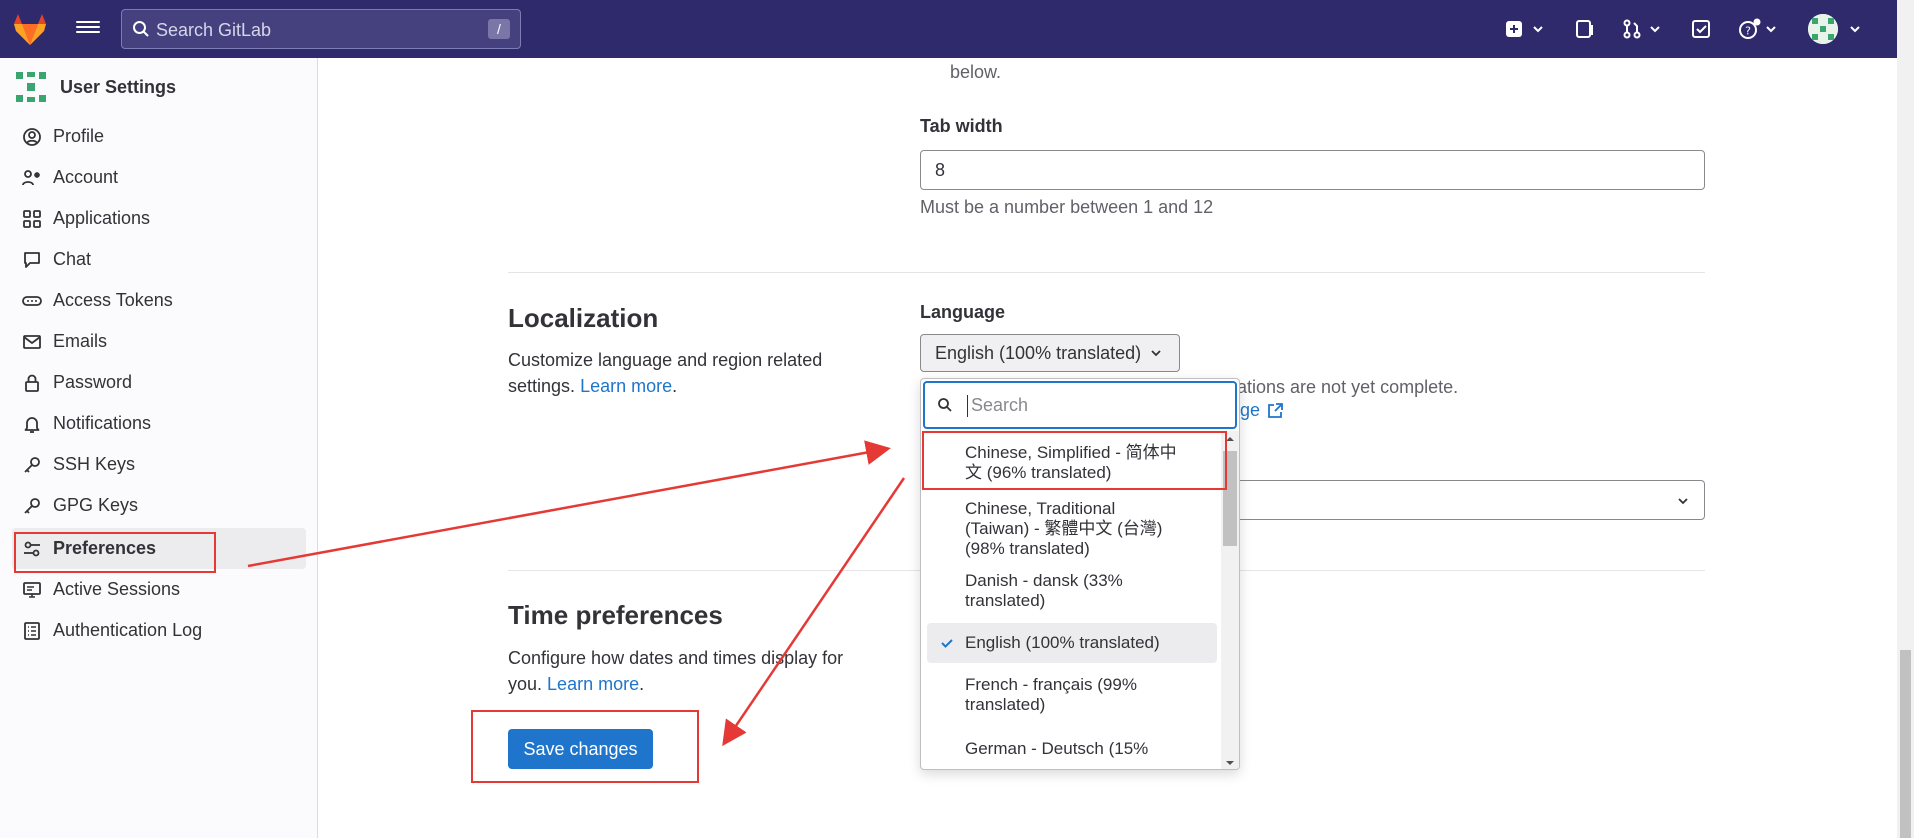 Image resolution: width=1914 pixels, height=838 pixels. Describe the element at coordinates (159, 341) in the screenshot. I see `sidebar-item-emails: Emails` at that location.